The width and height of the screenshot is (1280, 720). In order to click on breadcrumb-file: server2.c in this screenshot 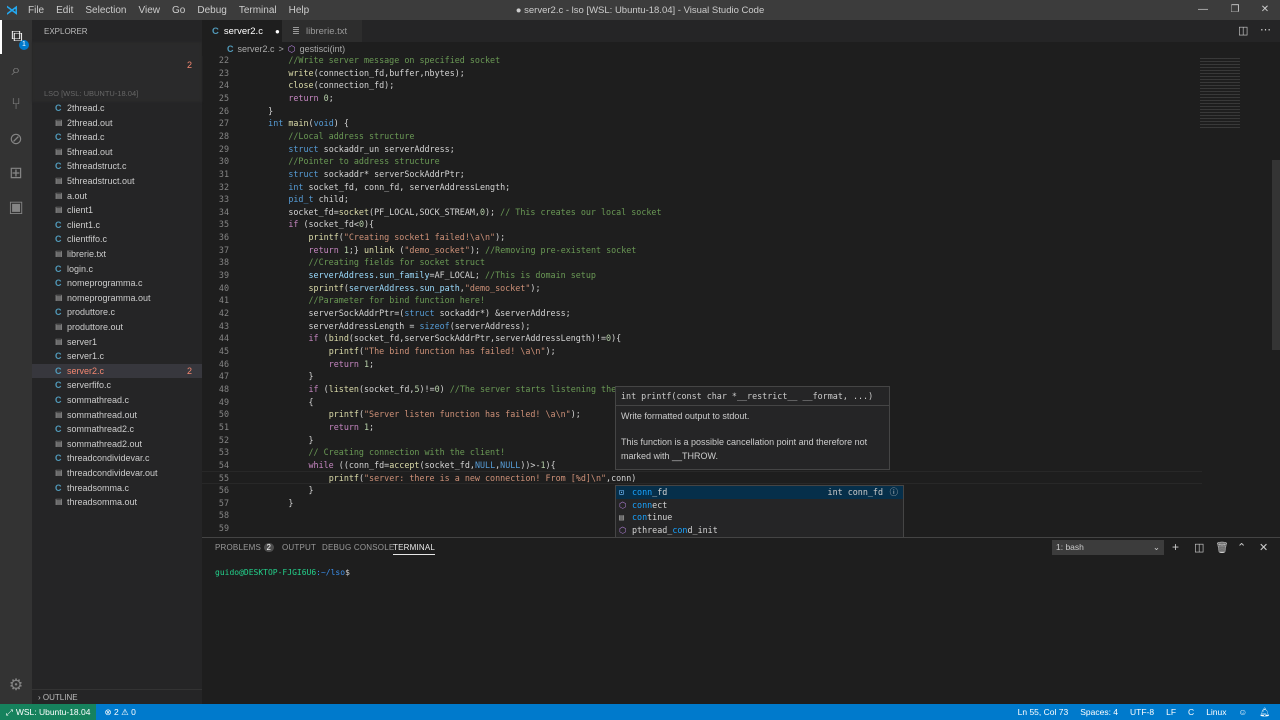, I will do `click(256, 49)`.